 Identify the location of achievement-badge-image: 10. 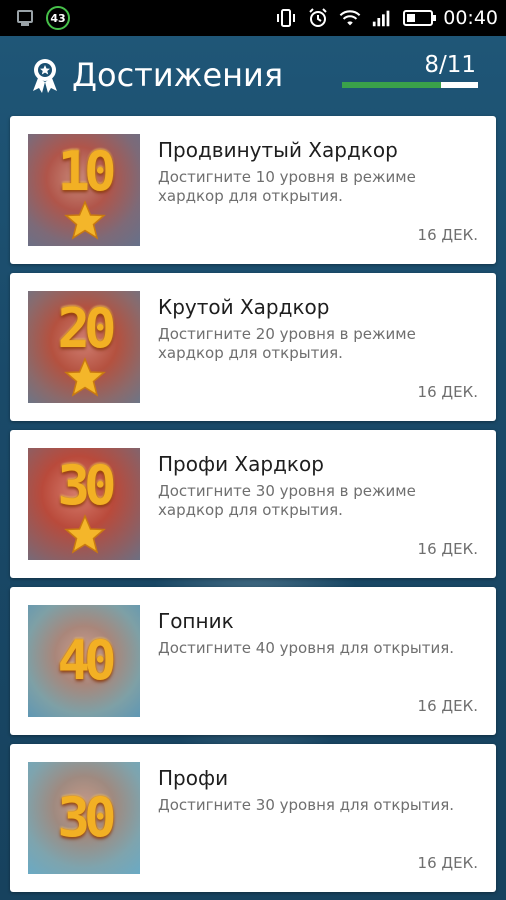
(84, 190).